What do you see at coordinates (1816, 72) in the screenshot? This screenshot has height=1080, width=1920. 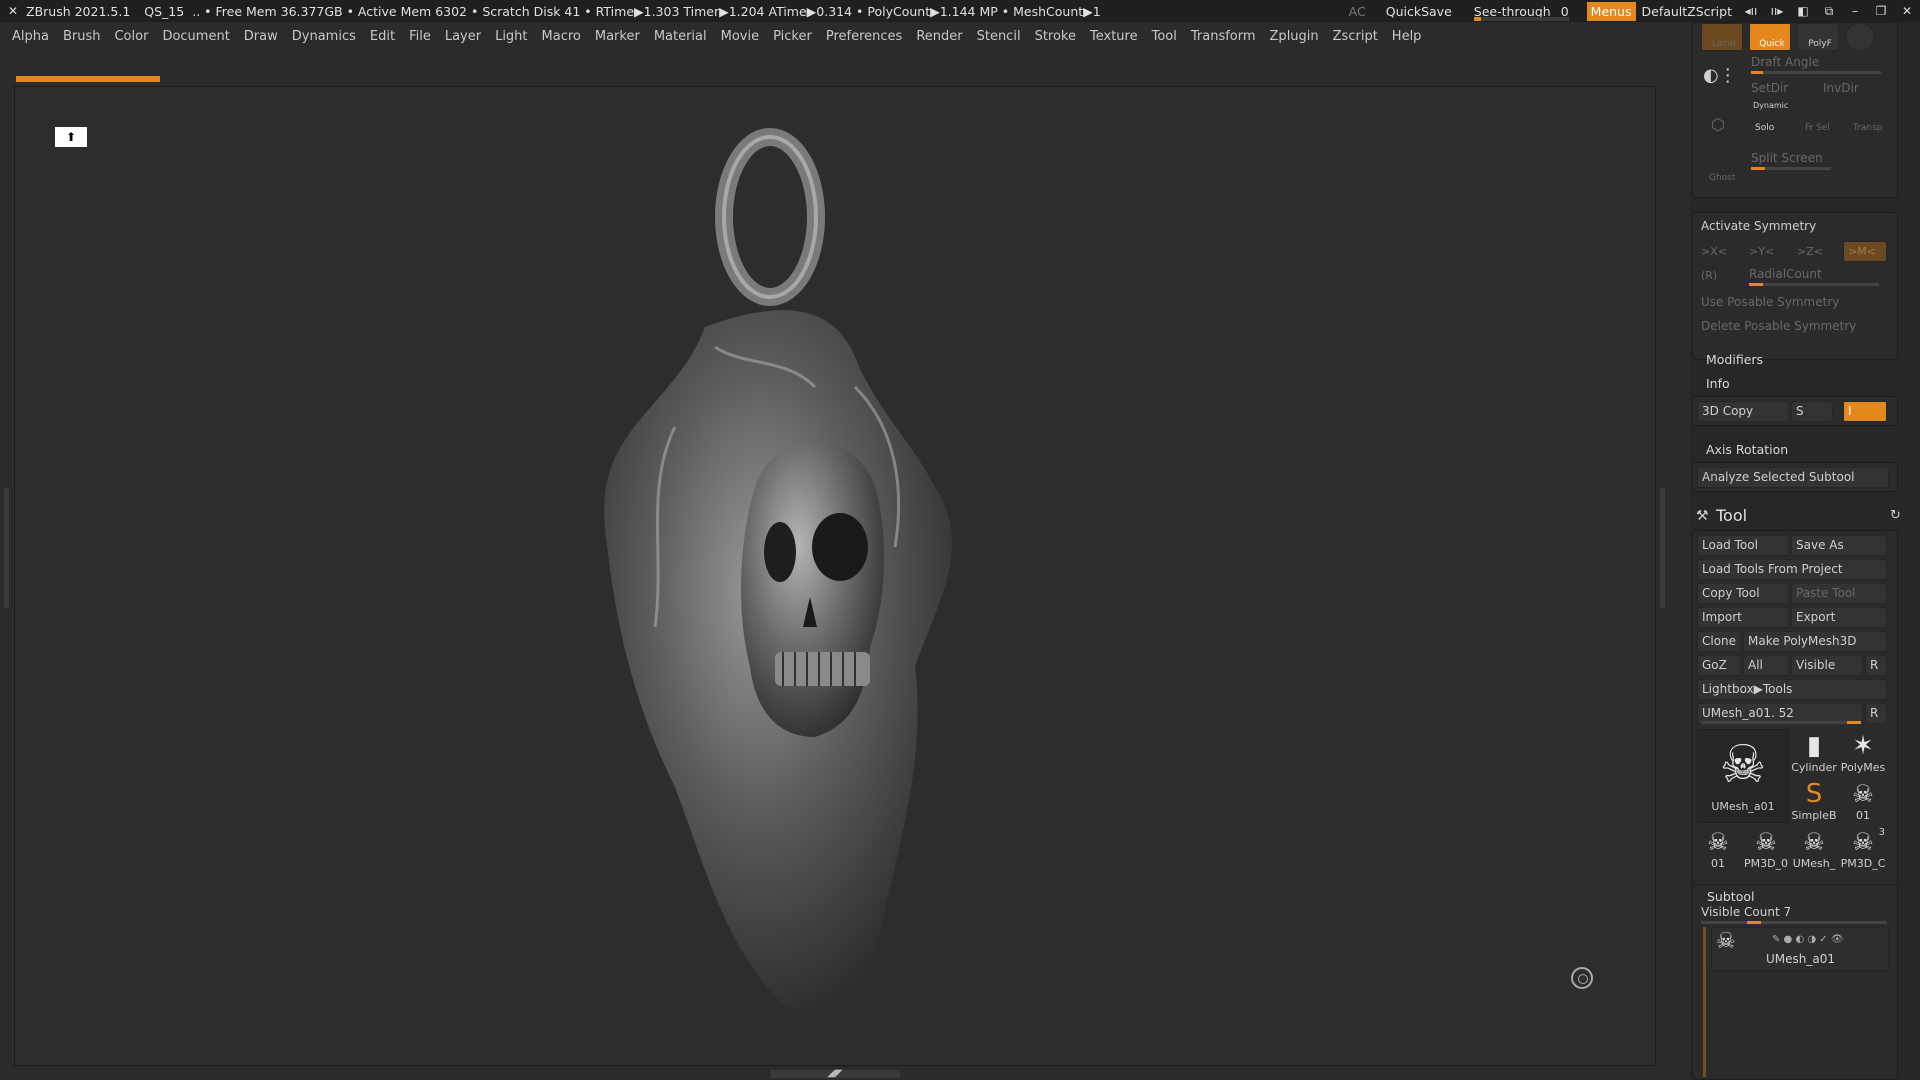 I see `draft-angle-slider` at bounding box center [1816, 72].